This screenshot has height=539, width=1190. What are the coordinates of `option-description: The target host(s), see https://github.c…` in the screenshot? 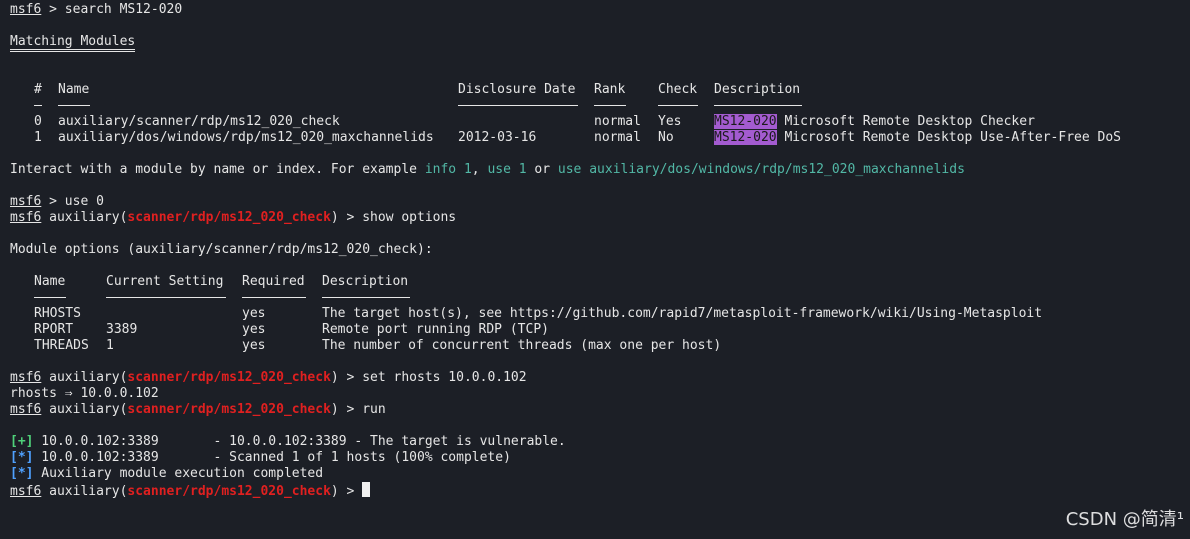 It's located at (682, 313).